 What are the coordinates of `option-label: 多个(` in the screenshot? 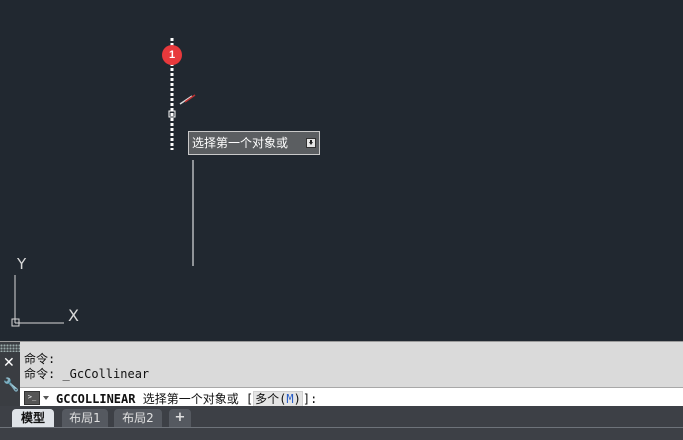 It's located at (271, 399).